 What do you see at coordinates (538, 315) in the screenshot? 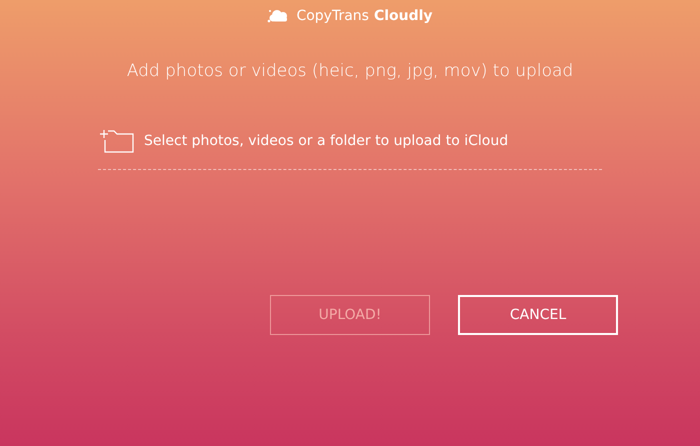
I see `cancel-button: CANCEL` at bounding box center [538, 315].